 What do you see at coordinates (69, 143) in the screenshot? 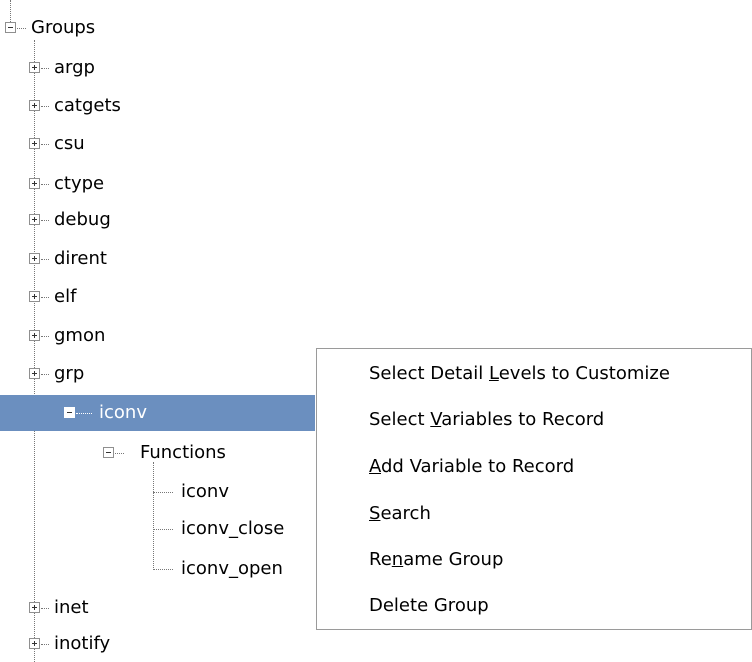
I see `tree-node-label: csu` at bounding box center [69, 143].